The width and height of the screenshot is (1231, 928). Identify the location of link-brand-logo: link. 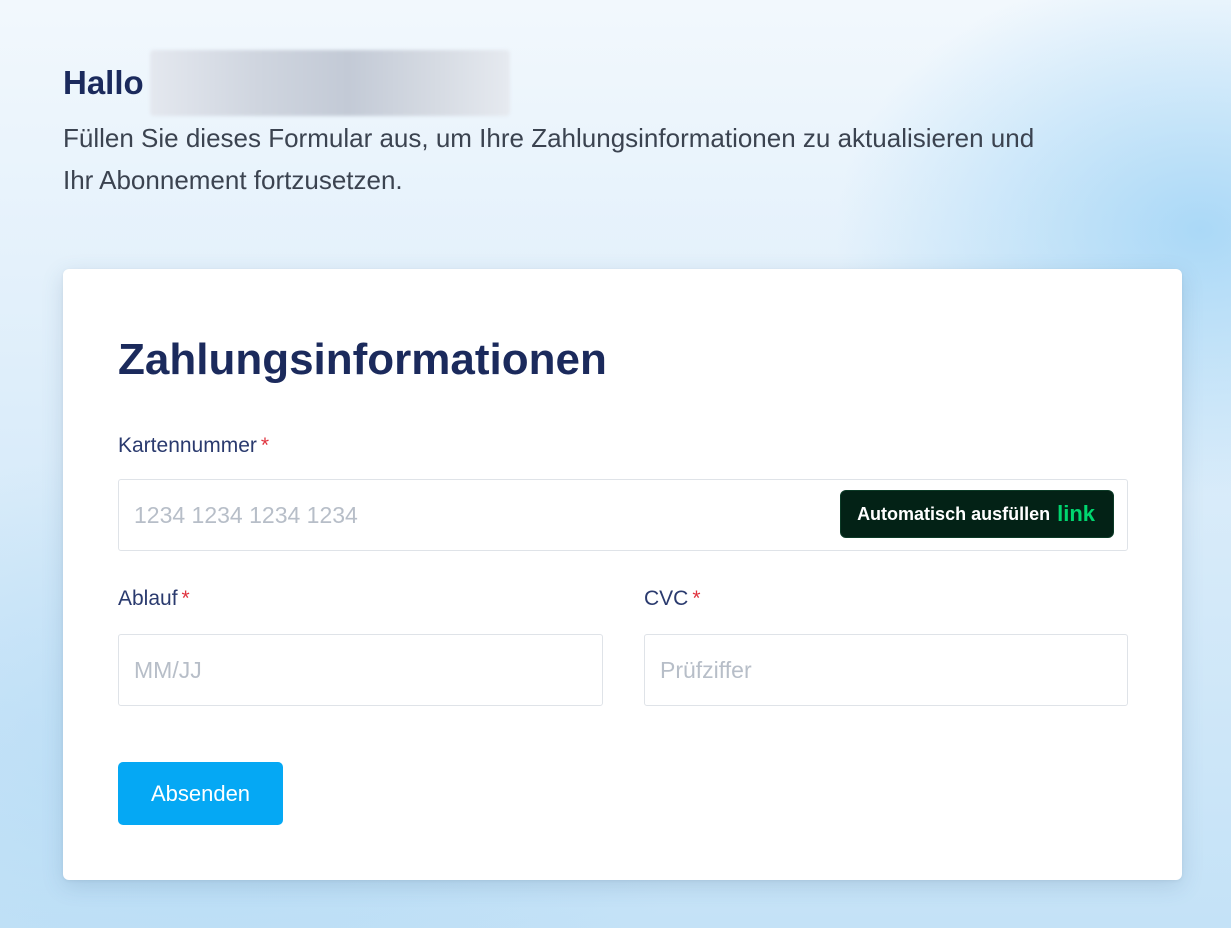
(1076, 513).